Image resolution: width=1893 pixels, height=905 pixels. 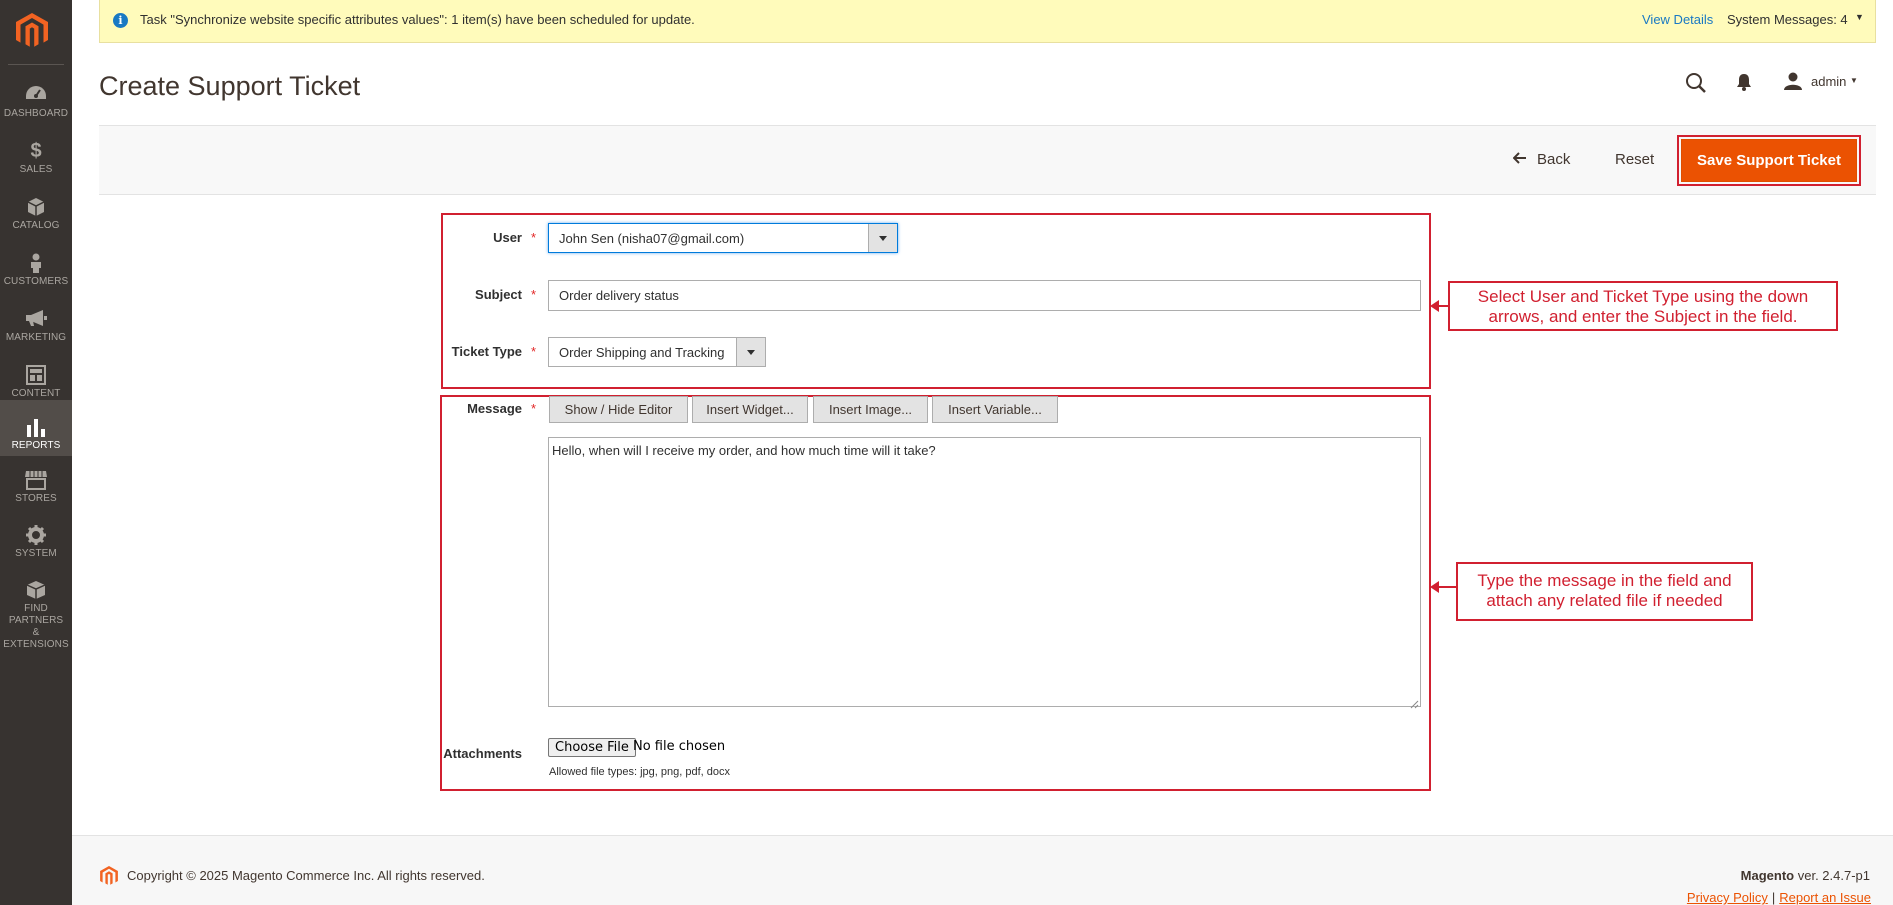 I want to click on attachments-label: Attachments, so click(x=482, y=753).